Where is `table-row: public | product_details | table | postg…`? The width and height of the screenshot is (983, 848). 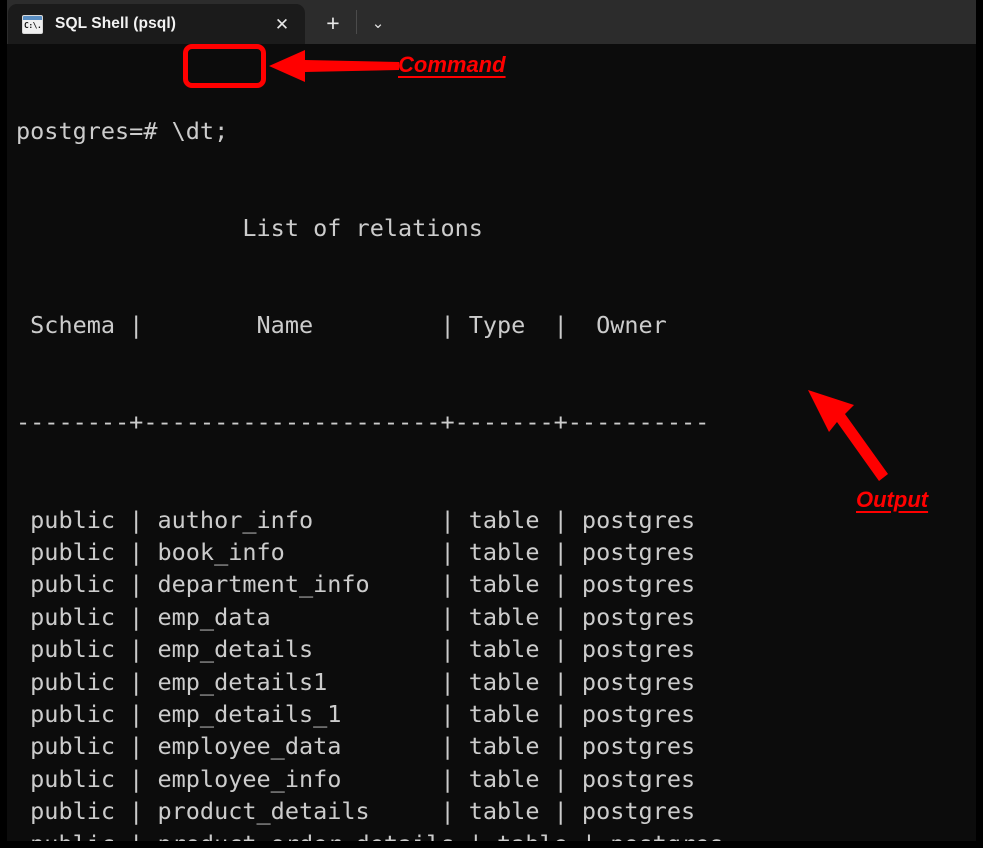
table-row: public | product_details | table | postg… is located at coordinates (356, 811).